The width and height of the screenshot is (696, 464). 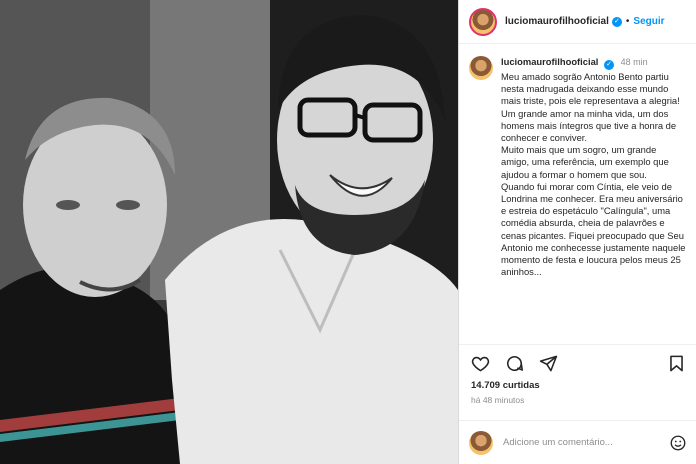 What do you see at coordinates (676, 364) in the screenshot?
I see `bookmark-icon` at bounding box center [676, 364].